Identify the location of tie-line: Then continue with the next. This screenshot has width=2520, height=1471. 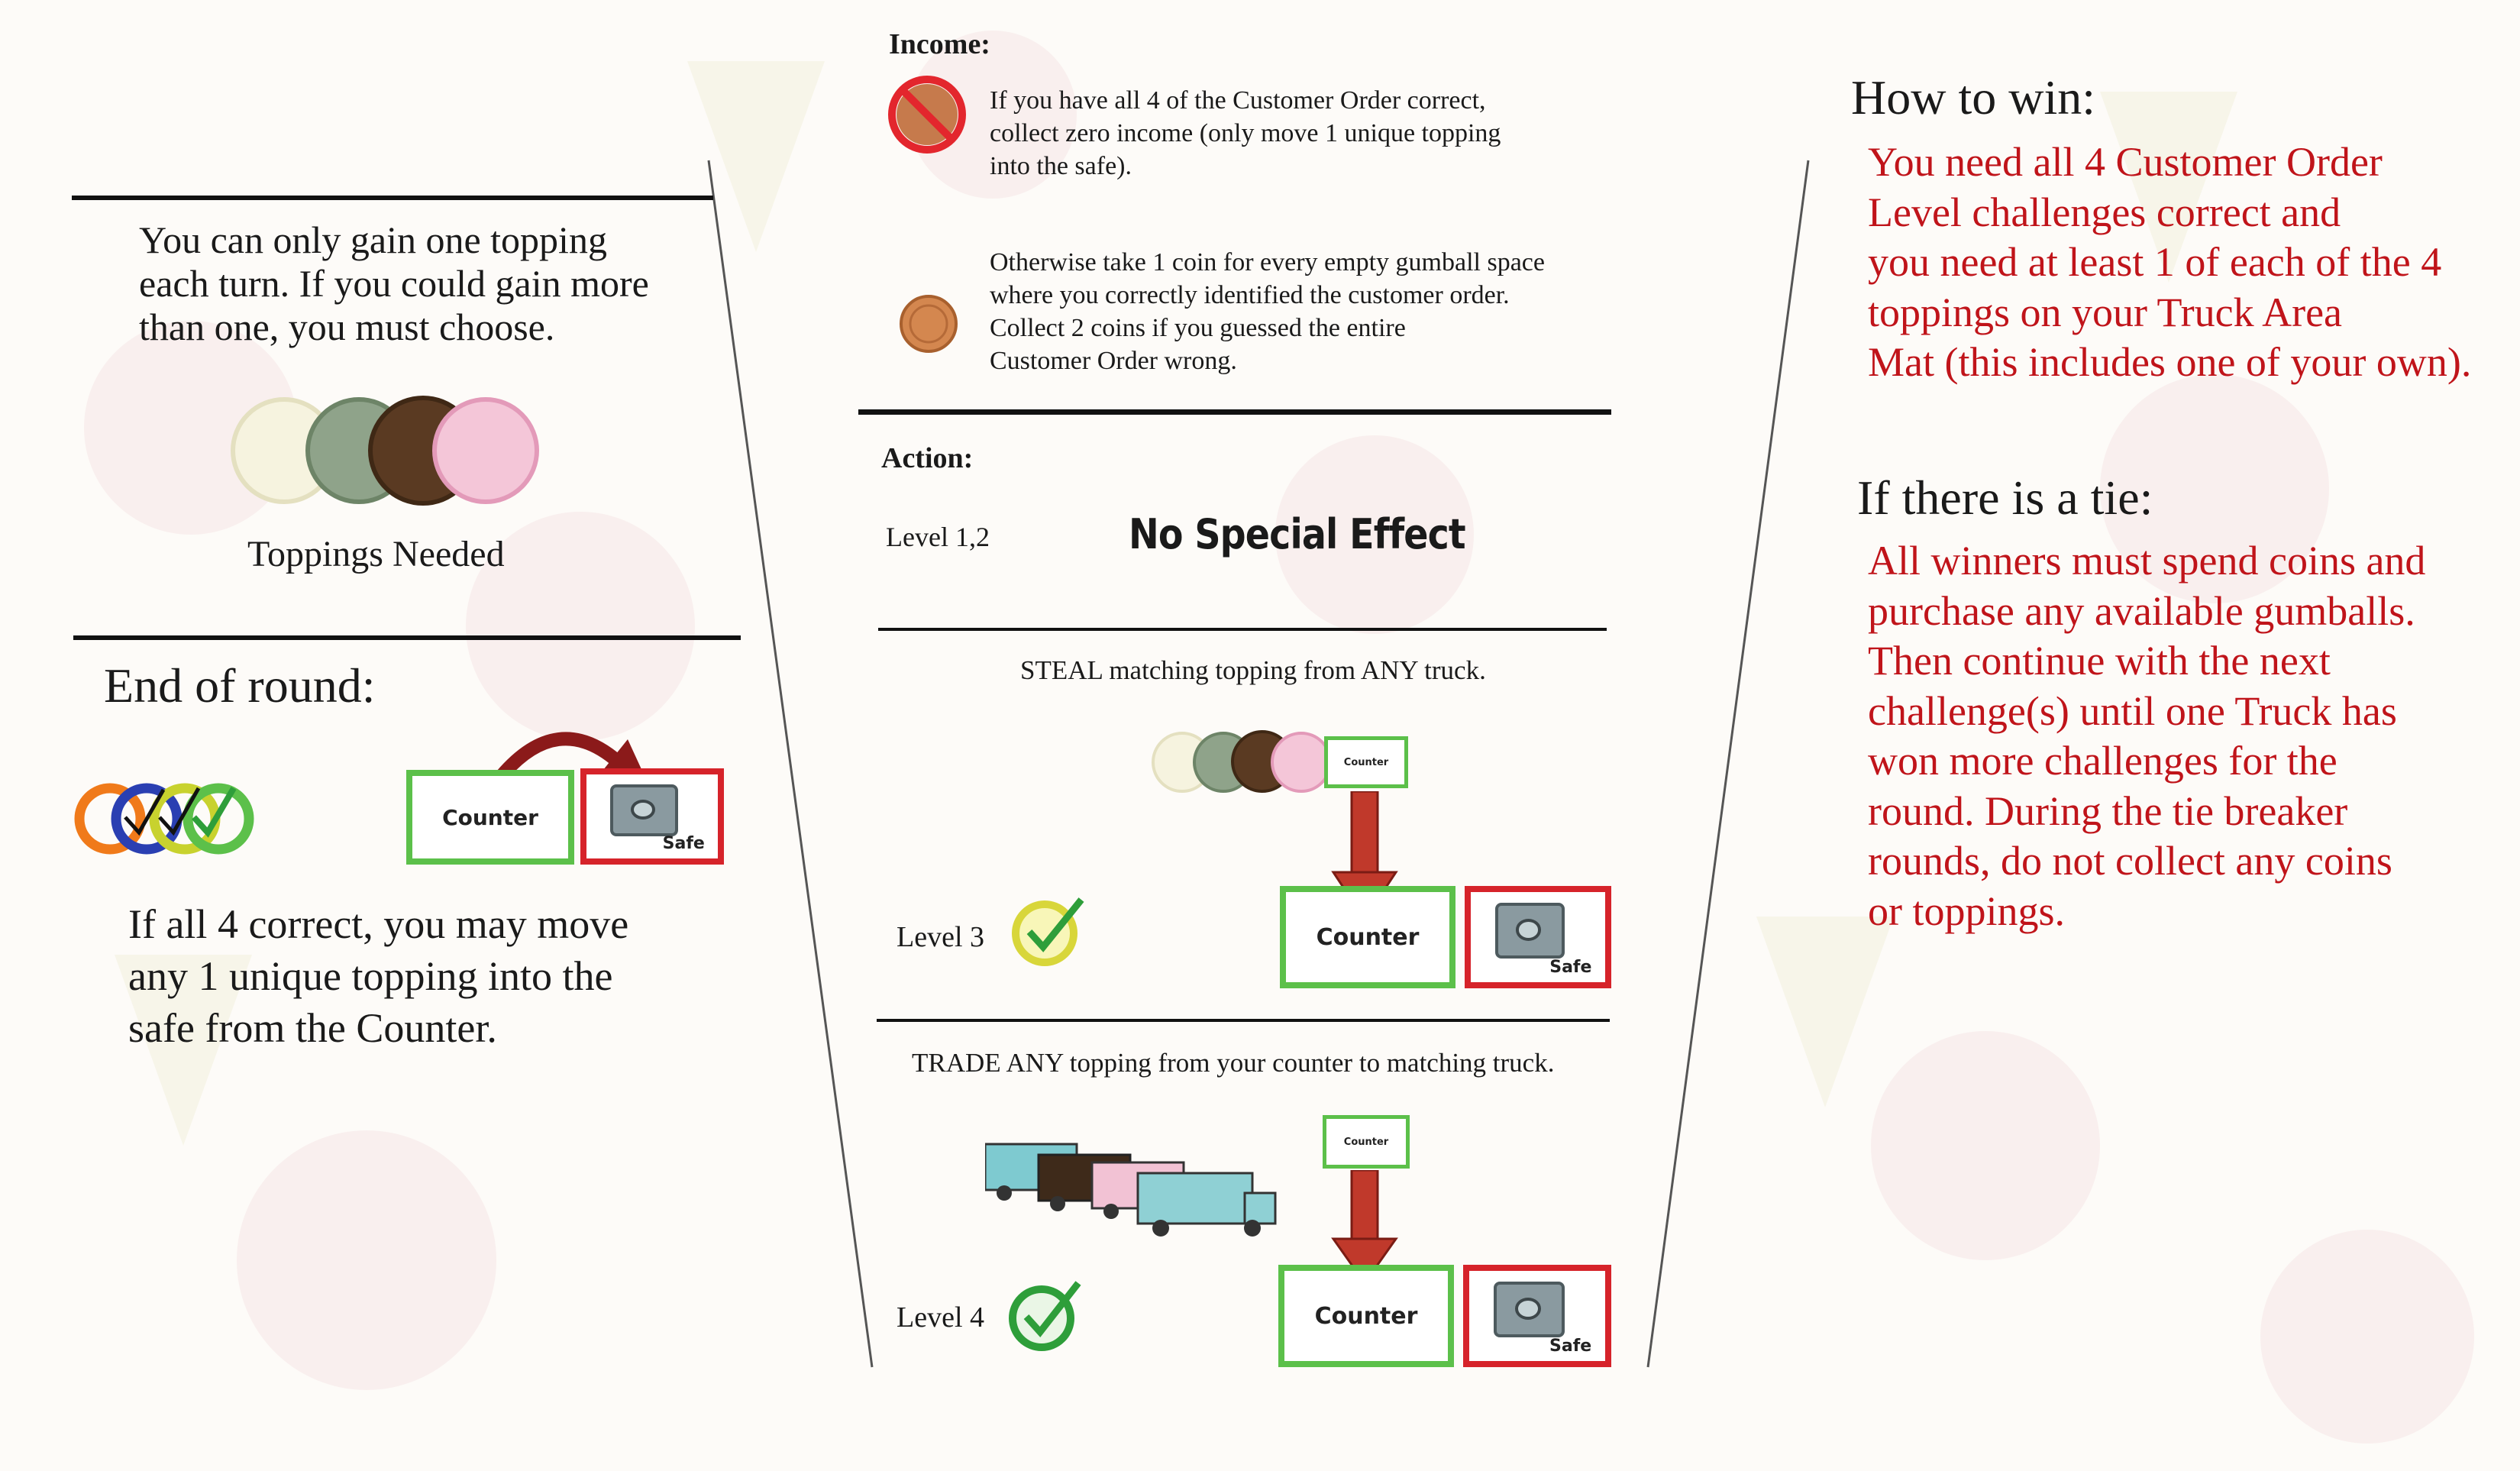
(2099, 661).